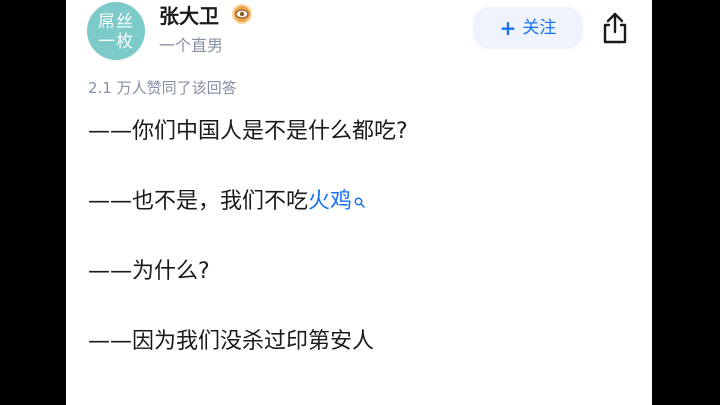 The height and width of the screenshot is (405, 720). Describe the element at coordinates (508, 28) in the screenshot. I see `plus-icon: +` at that location.